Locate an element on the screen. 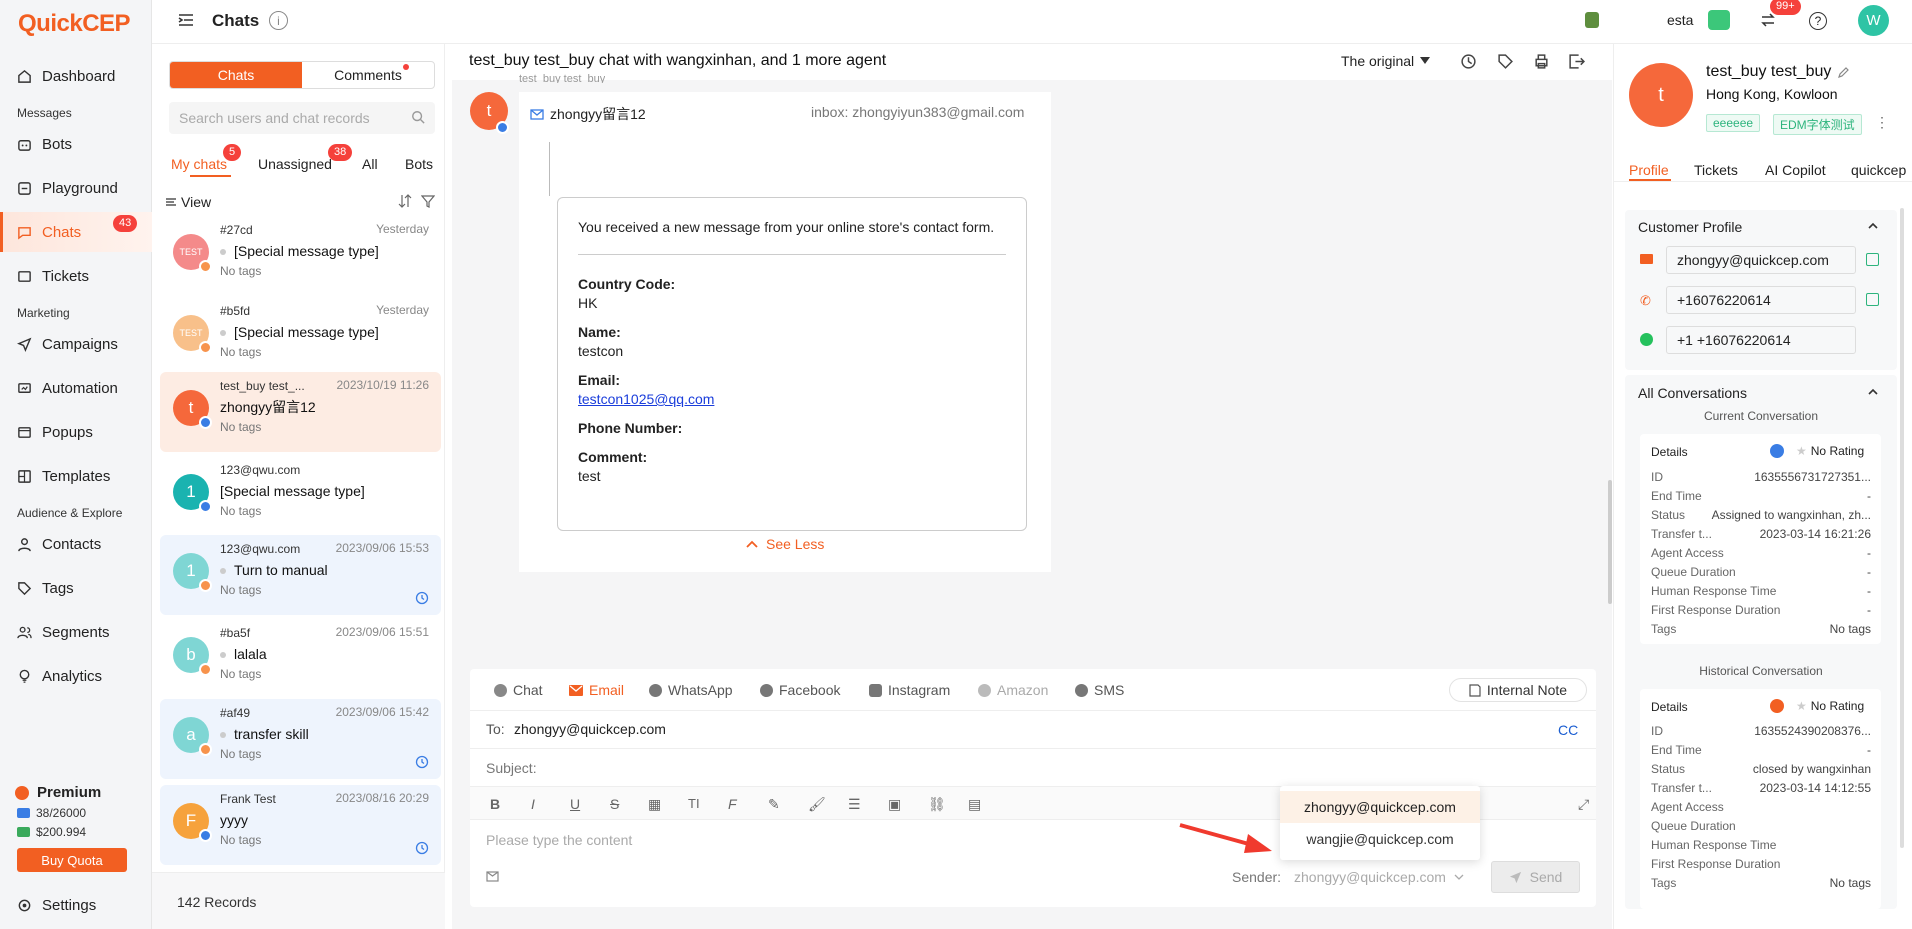  tab-profile: Profile is located at coordinates (1649, 170).